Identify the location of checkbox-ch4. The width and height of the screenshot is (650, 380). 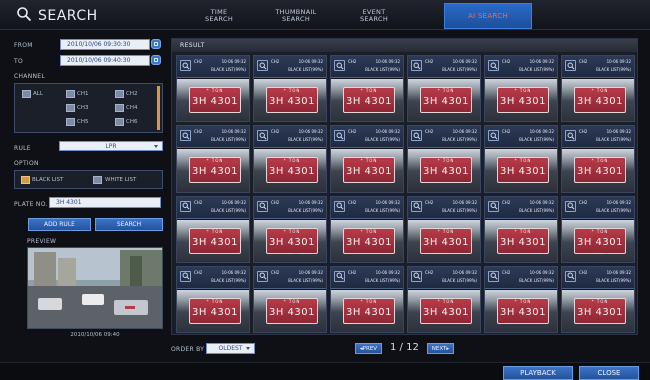
(119, 108).